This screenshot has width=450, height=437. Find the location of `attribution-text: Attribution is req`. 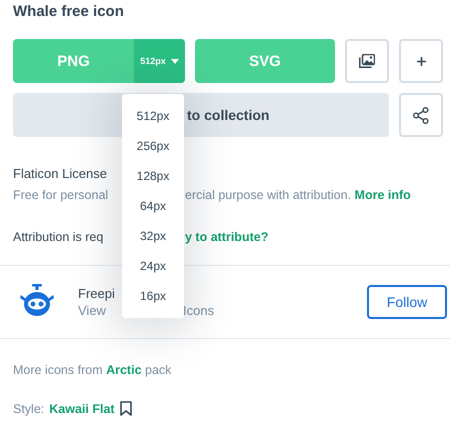

attribution-text: Attribution is req is located at coordinates (58, 237).